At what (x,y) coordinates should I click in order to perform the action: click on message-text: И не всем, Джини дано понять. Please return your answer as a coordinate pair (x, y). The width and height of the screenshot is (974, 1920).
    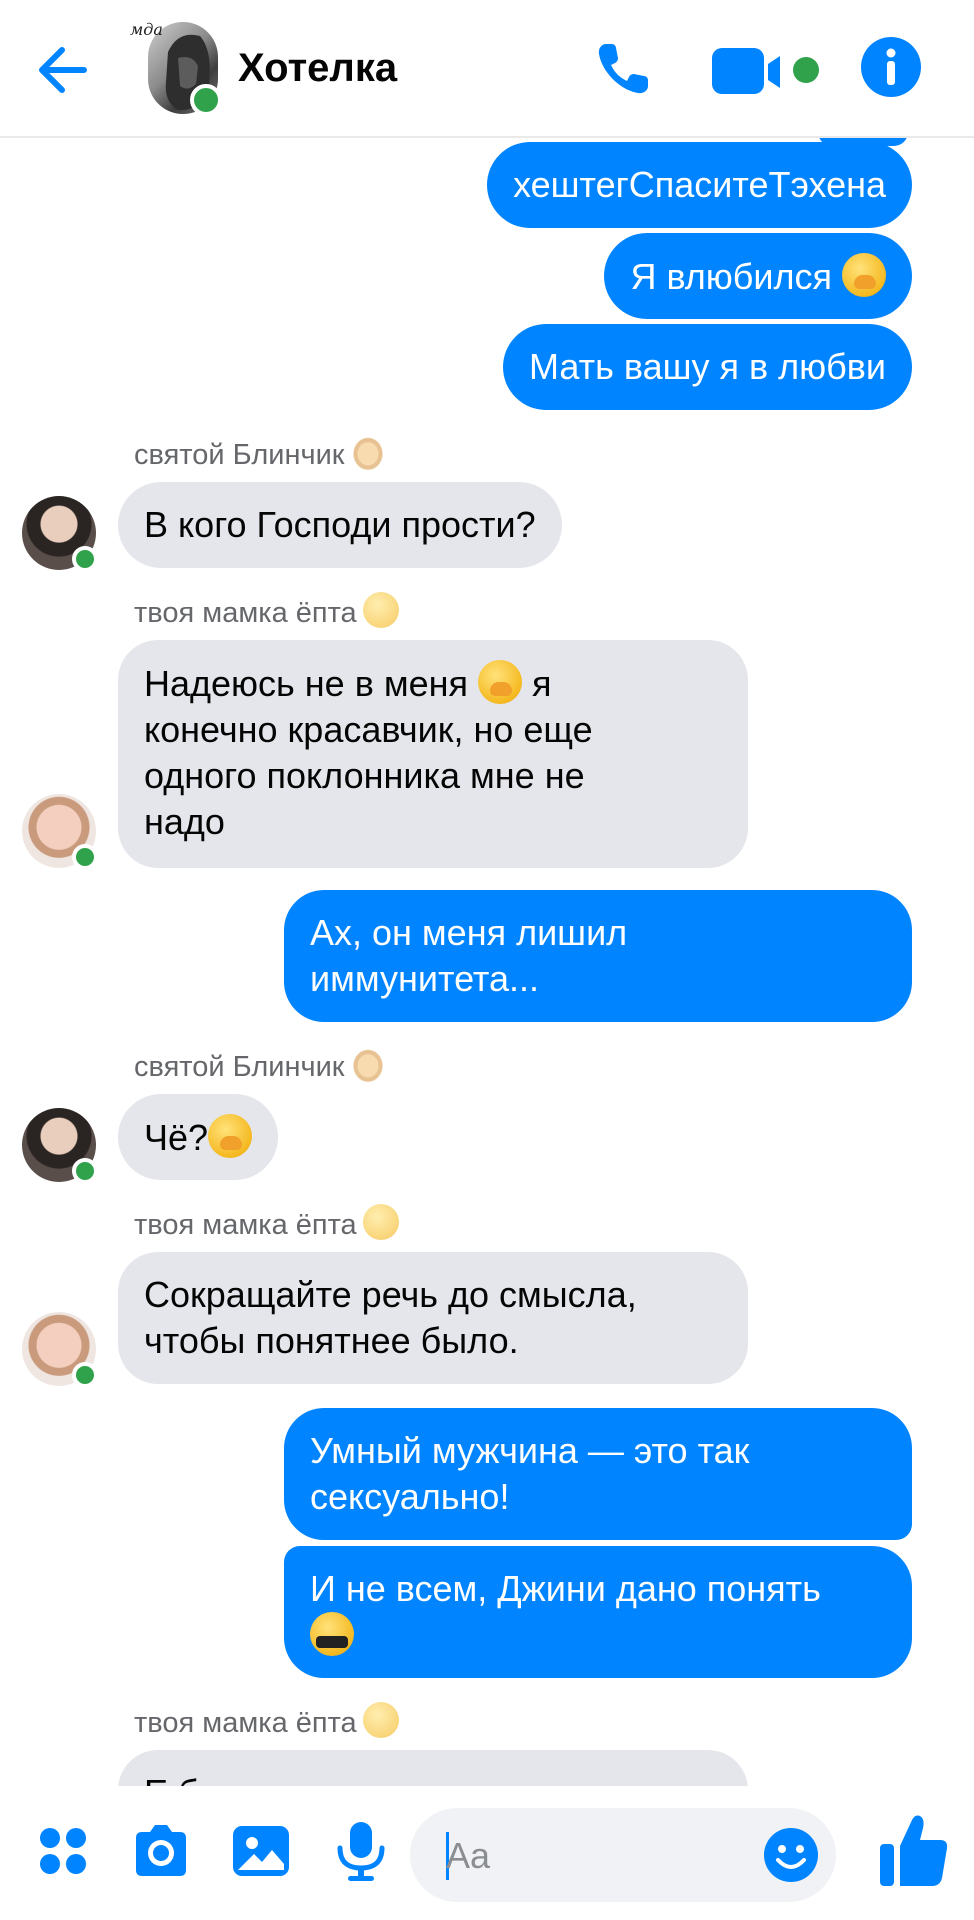
    Looking at the image, I should click on (565, 1588).